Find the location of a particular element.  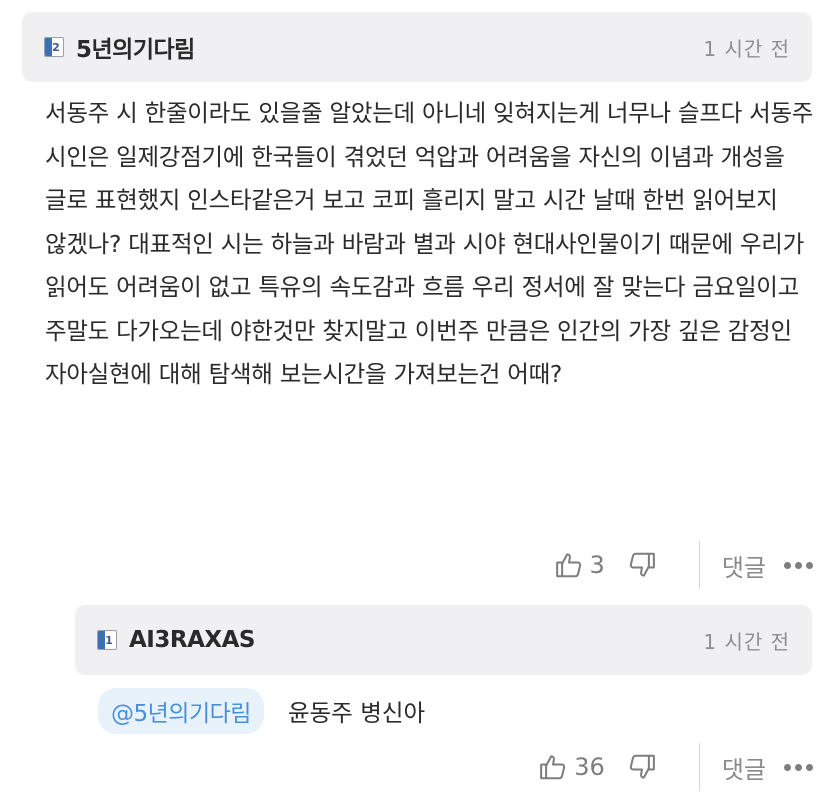

level-number: 1 is located at coordinates (109, 640).